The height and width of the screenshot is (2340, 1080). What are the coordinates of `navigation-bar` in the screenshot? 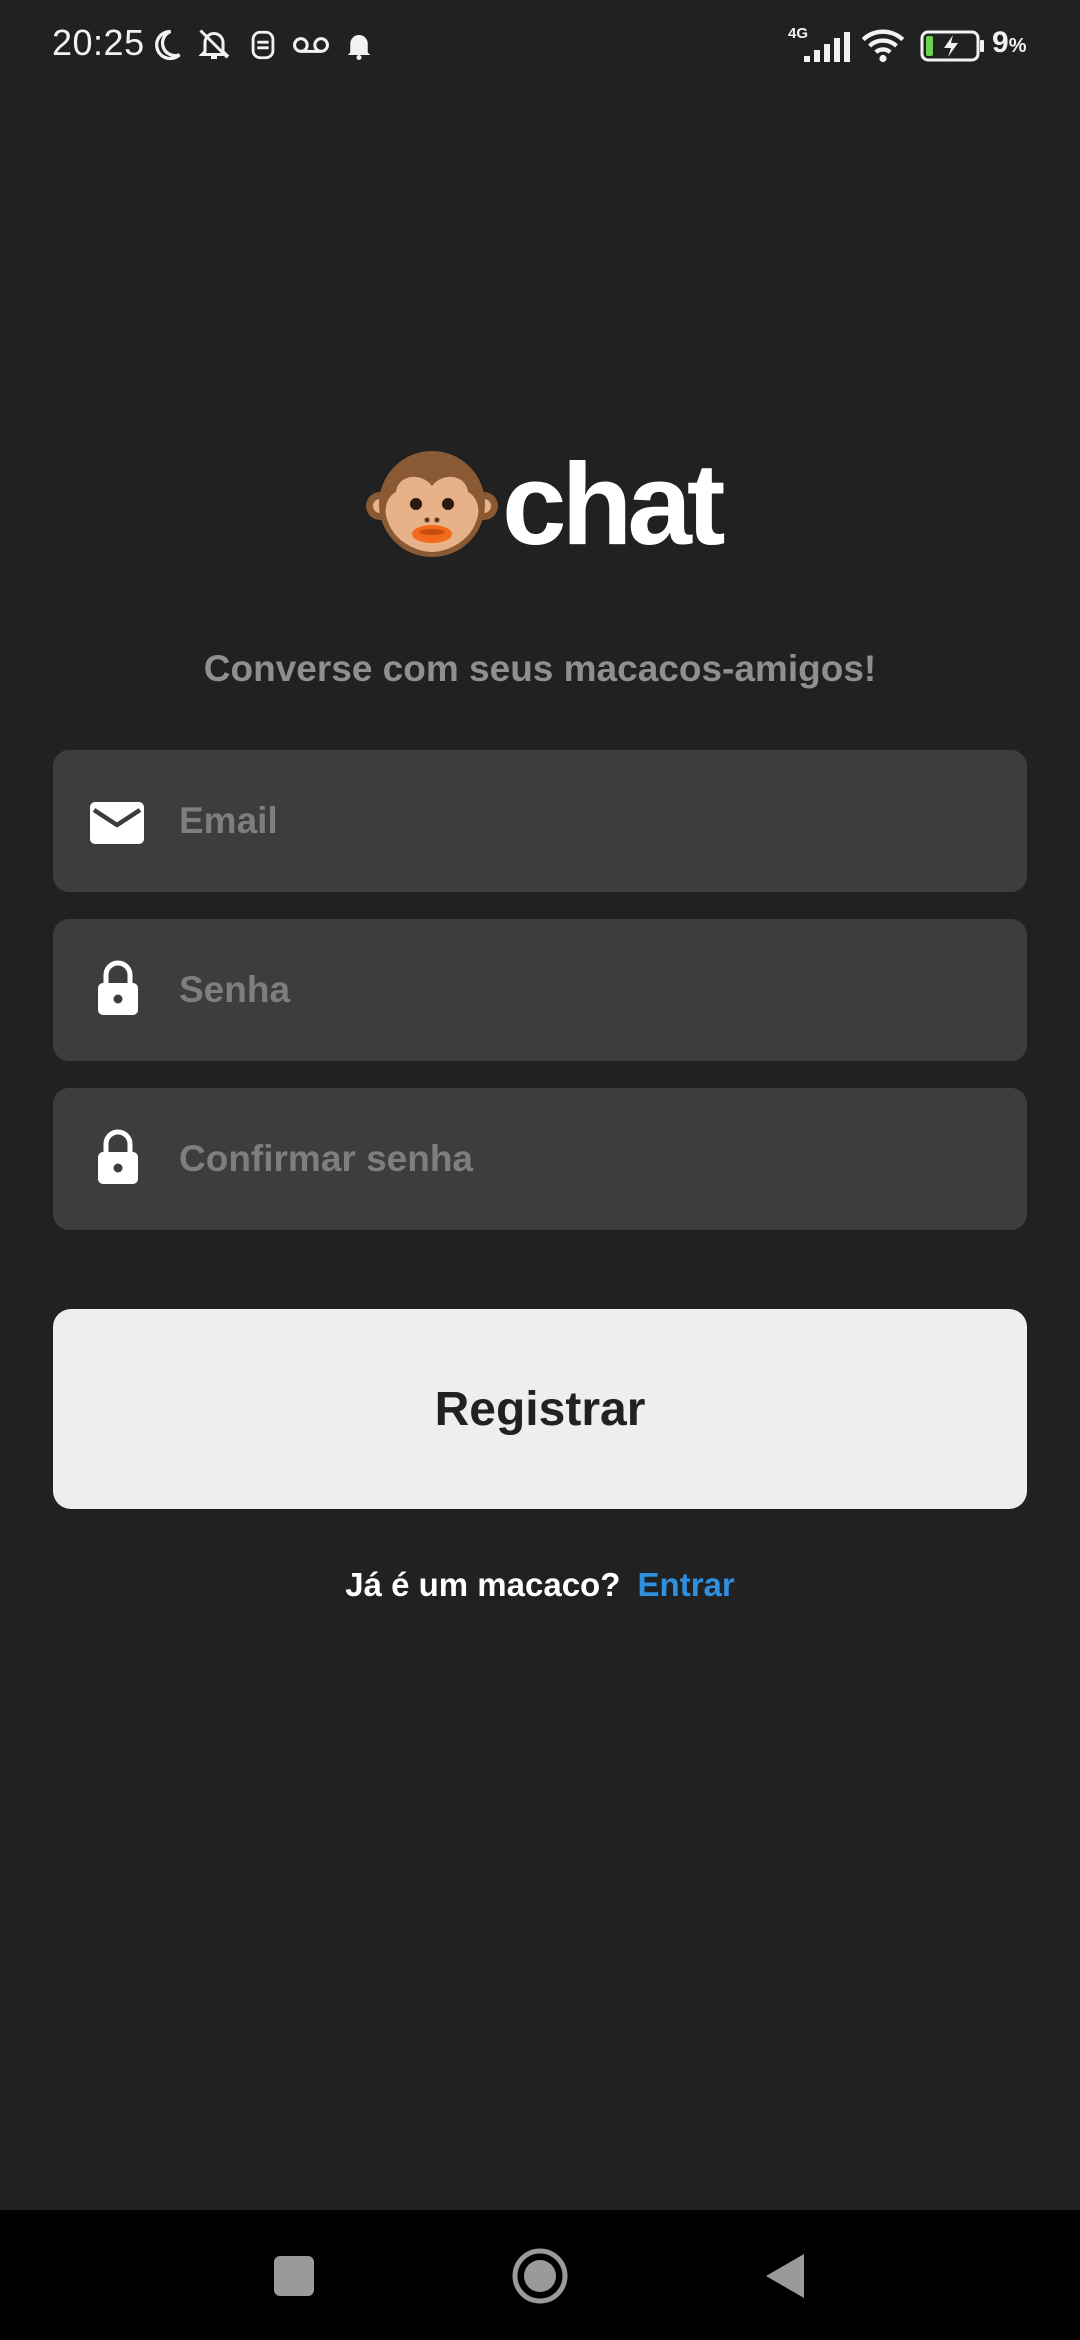 It's located at (540, 2275).